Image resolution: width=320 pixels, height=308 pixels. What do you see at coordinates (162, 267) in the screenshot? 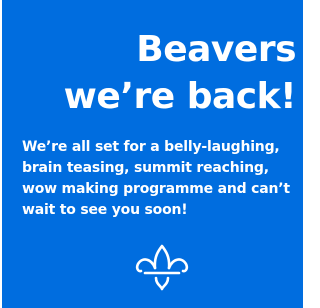
I see `scout-fleur-de-lis-icon` at bounding box center [162, 267].